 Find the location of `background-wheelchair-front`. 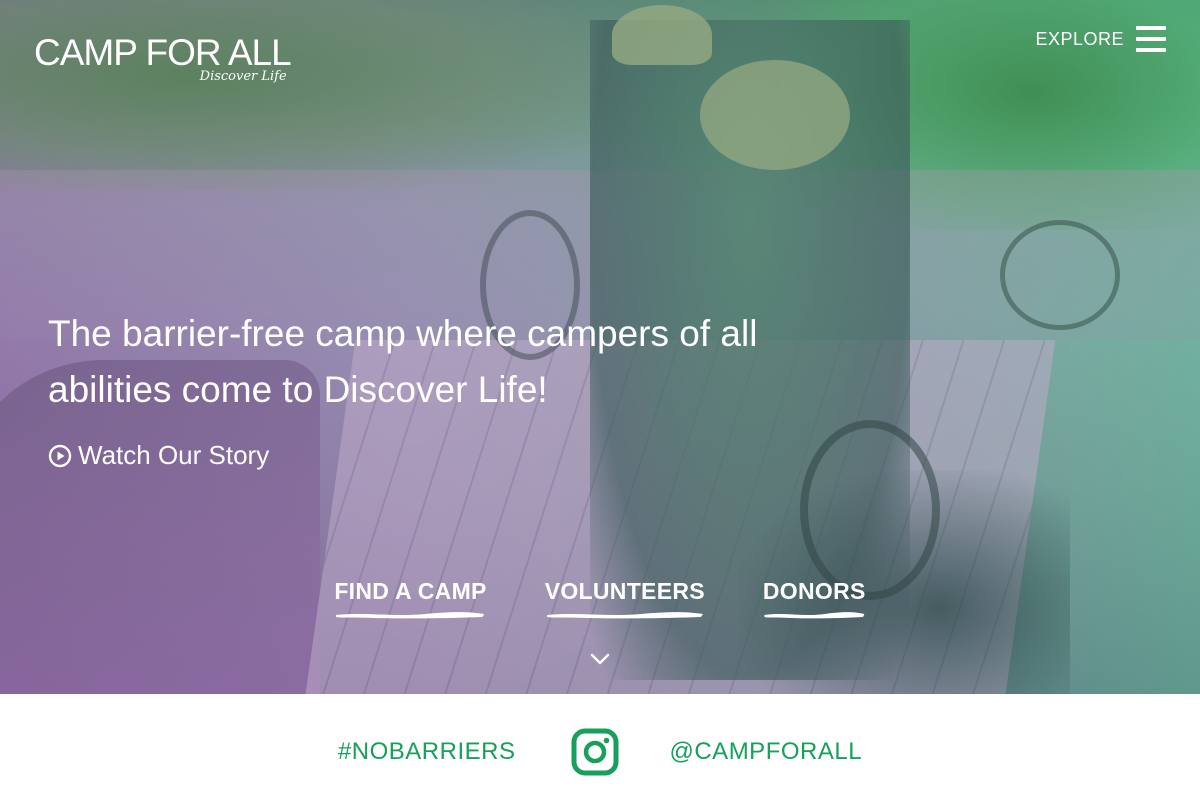

background-wheelchair-front is located at coordinates (870, 510).